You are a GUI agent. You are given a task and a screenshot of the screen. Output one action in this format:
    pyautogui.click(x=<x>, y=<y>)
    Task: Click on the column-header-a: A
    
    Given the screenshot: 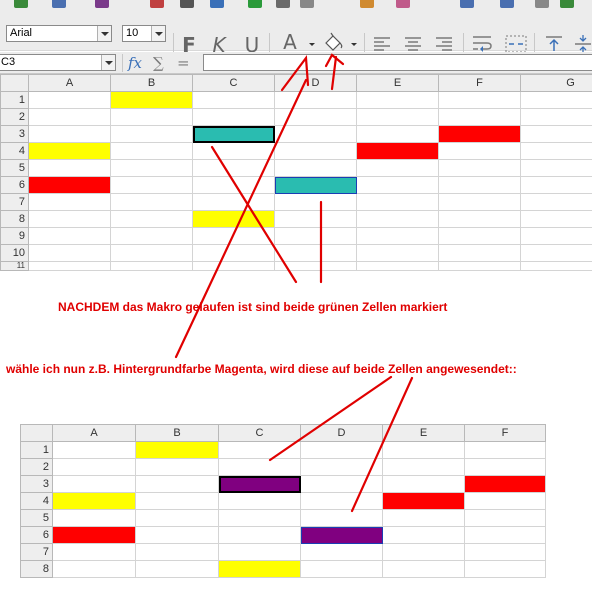 What is the action you would take?
    pyautogui.click(x=94, y=433)
    